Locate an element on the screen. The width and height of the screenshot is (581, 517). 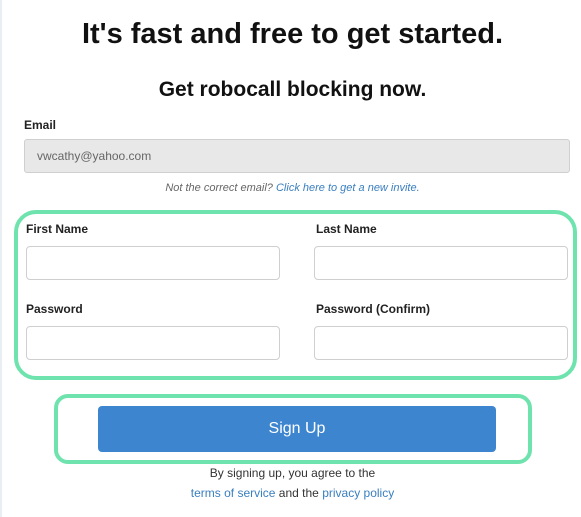
terms-of-service-link: terms of service is located at coordinates (233, 493).